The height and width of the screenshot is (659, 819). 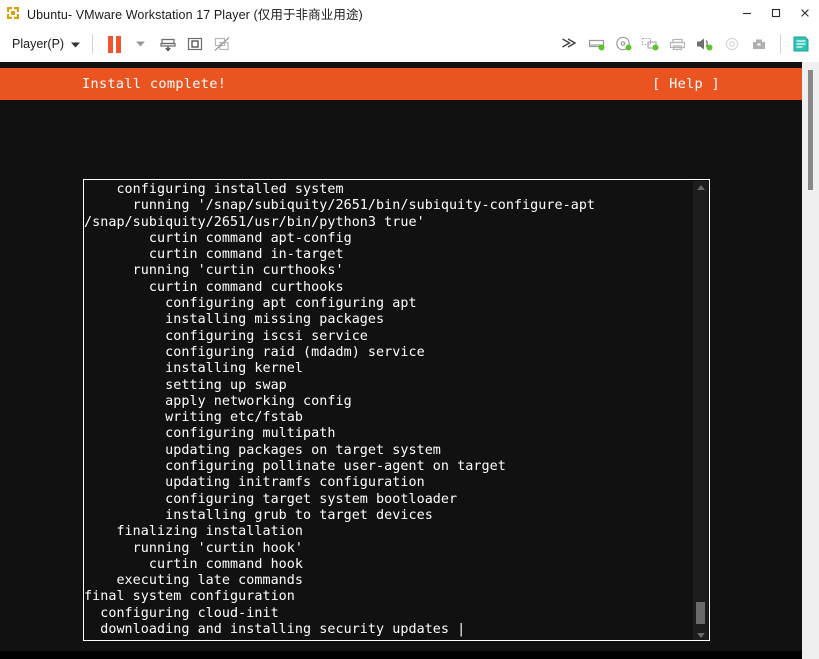 I want to click on pause-dropdown-button, so click(x=140, y=44).